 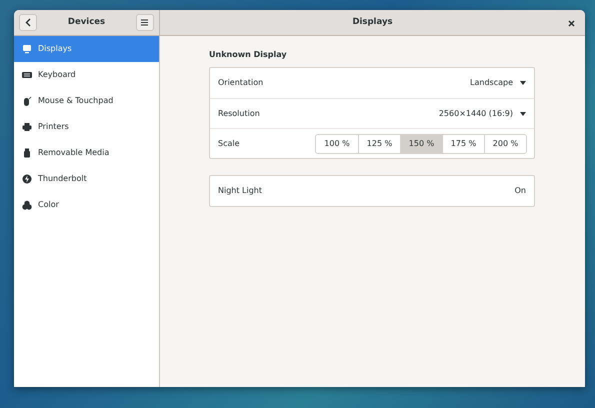 I want to click on mouse-icon, so click(x=27, y=101).